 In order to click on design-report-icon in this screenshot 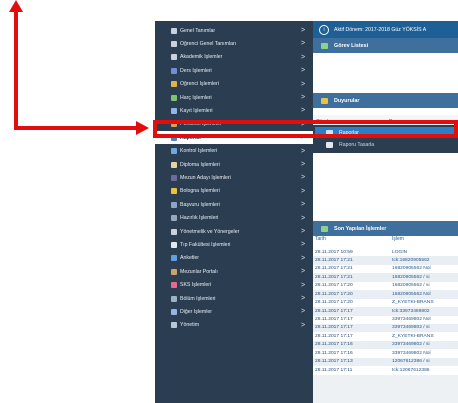, I will do `click(329, 144)`.